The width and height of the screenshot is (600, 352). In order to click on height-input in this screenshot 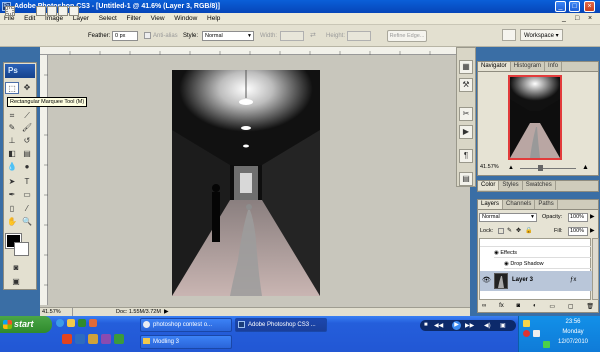, I will do `click(359, 36)`.